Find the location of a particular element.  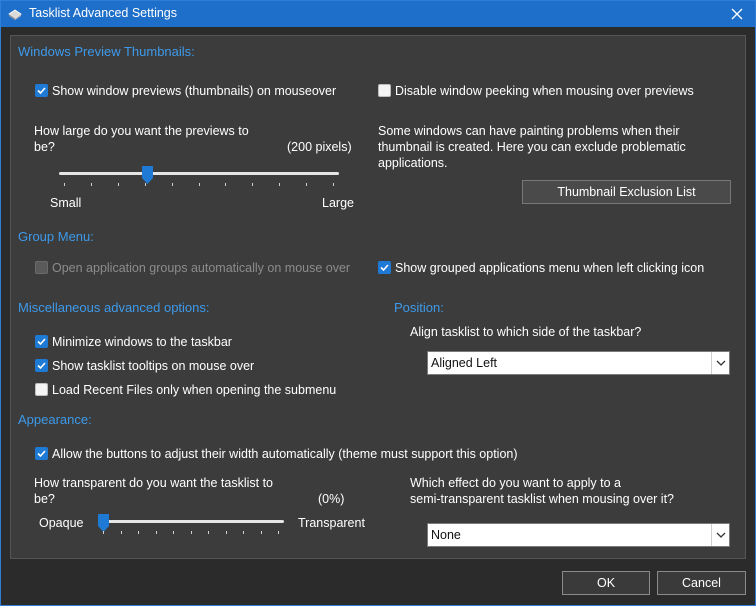

position-selected: Aligned Left is located at coordinates (464, 363).